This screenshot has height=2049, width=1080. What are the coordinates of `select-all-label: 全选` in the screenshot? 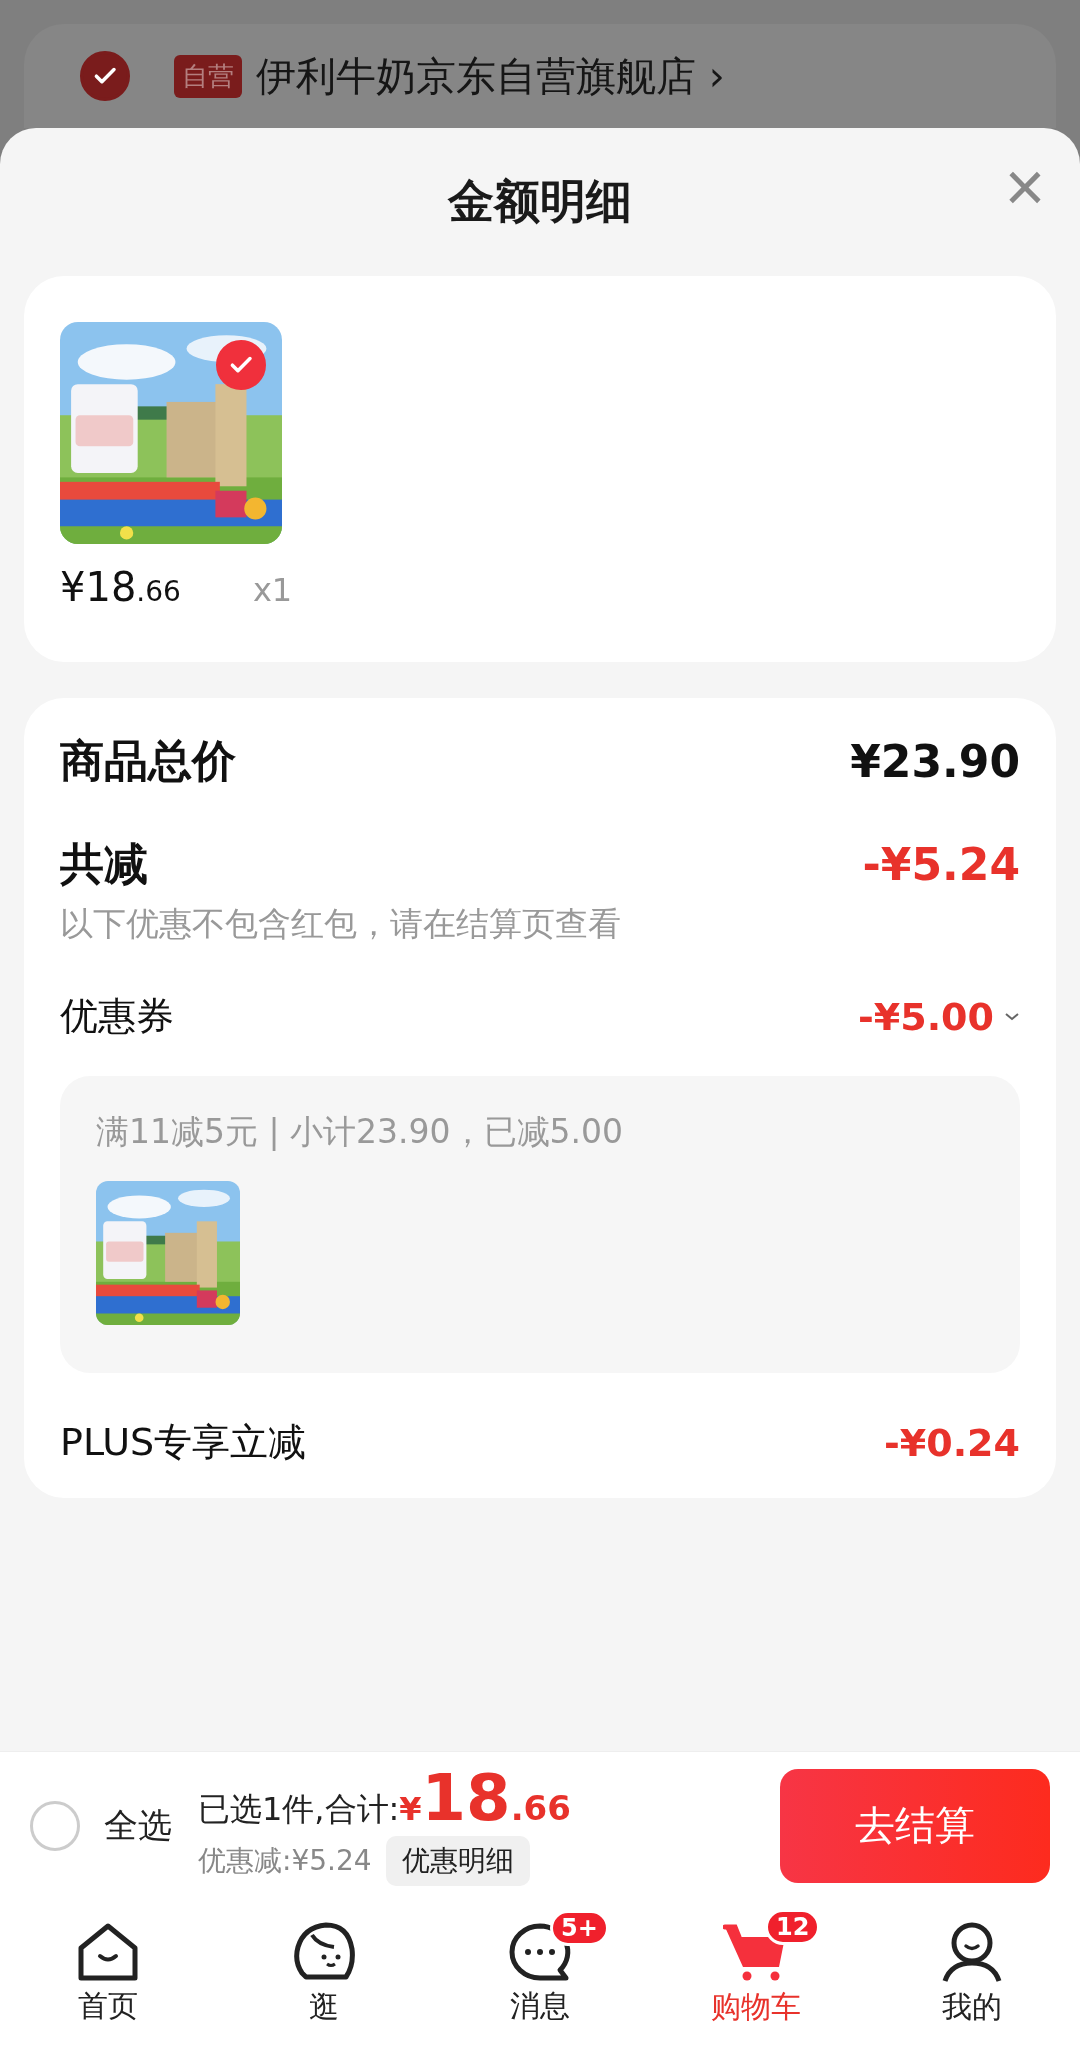 It's located at (138, 1825).